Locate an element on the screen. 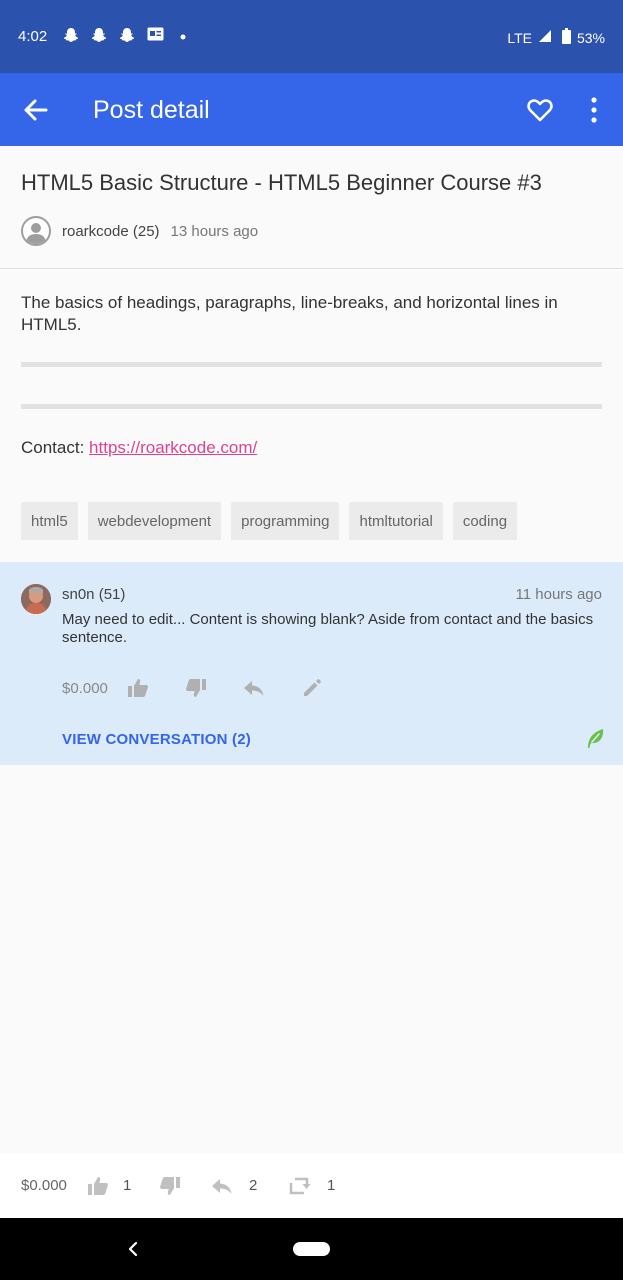 Image resolution: width=623 pixels, height=1280 pixels. comment-time: 11 hours ago is located at coordinates (558, 594).